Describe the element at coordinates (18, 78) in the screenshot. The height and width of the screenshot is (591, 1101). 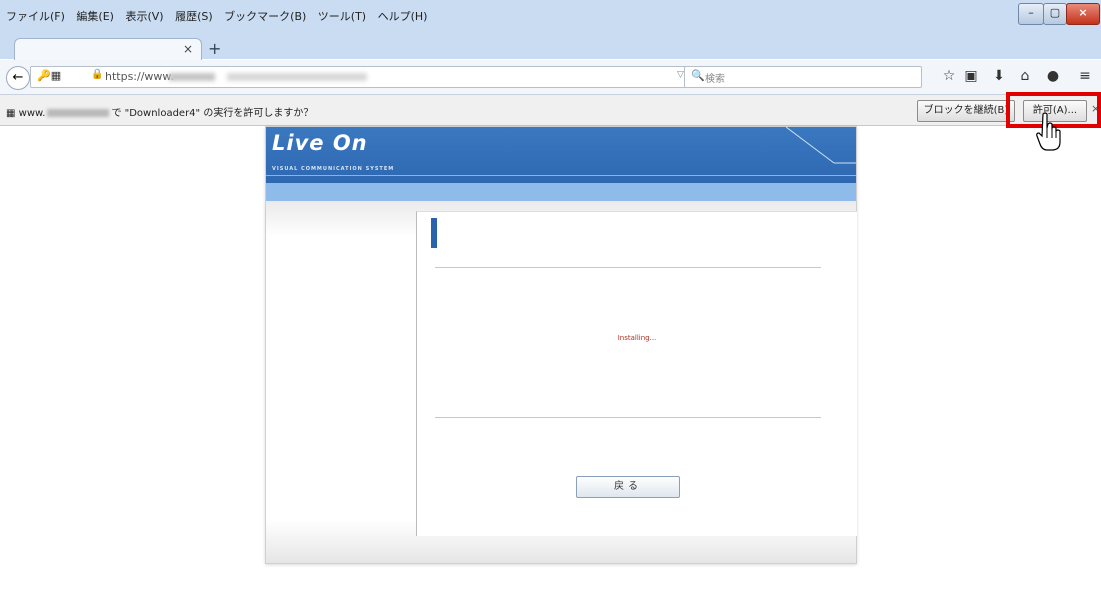
I see `back-button: ←` at that location.